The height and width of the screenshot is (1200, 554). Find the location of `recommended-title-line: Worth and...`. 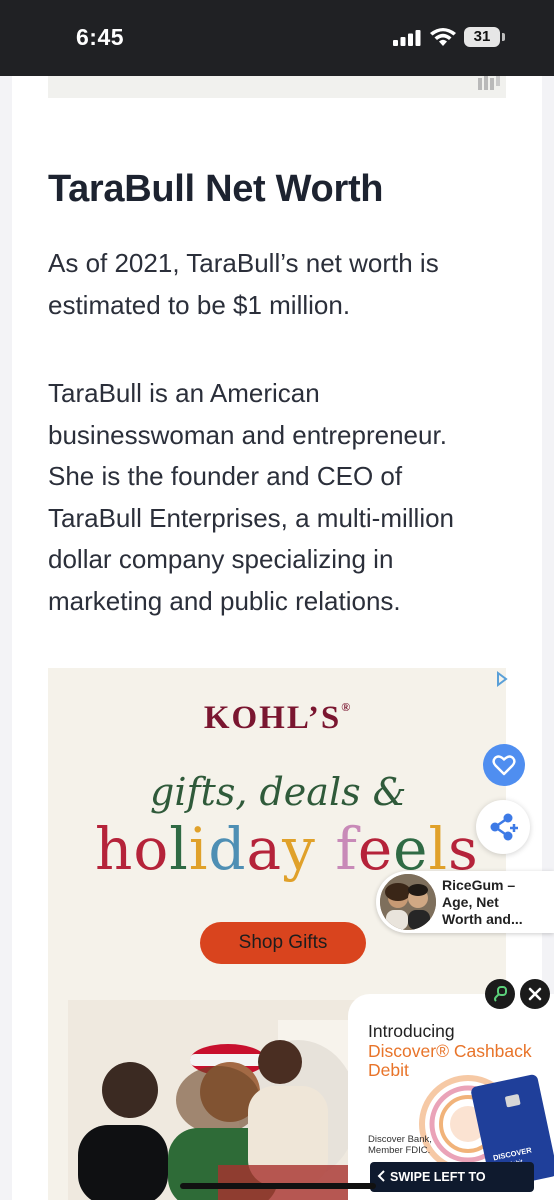

recommended-title-line: Worth and... is located at coordinates (482, 919).